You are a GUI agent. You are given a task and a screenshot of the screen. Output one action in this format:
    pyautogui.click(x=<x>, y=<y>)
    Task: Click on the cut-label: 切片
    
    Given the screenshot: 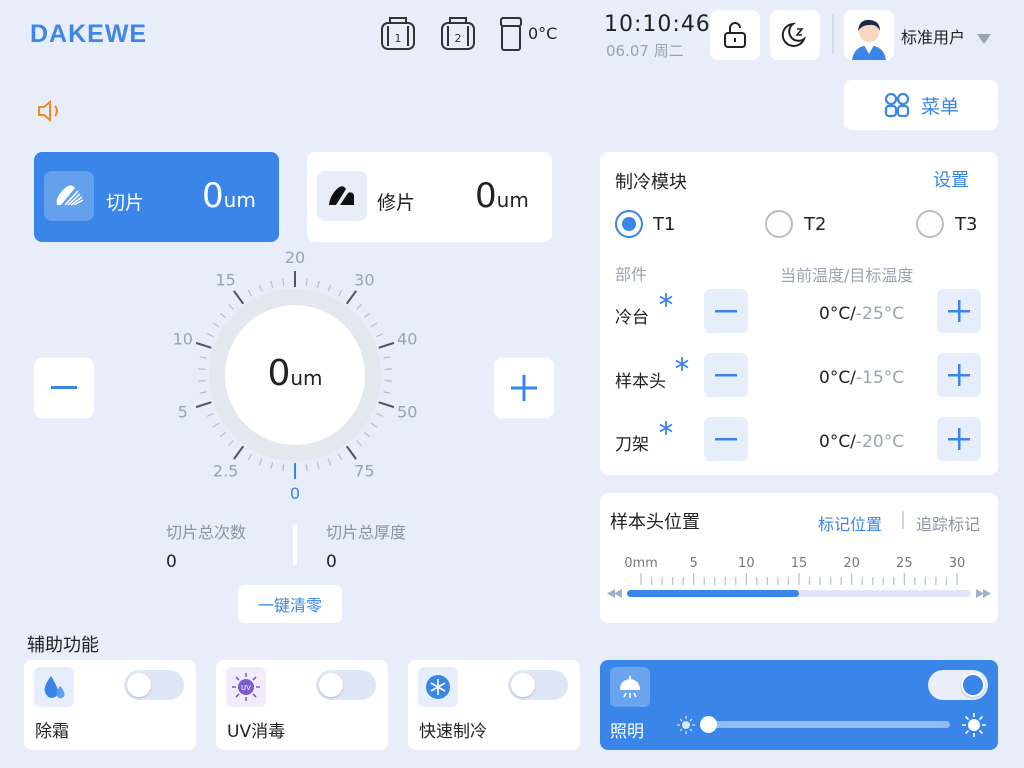 What is the action you would take?
    pyautogui.click(x=125, y=203)
    